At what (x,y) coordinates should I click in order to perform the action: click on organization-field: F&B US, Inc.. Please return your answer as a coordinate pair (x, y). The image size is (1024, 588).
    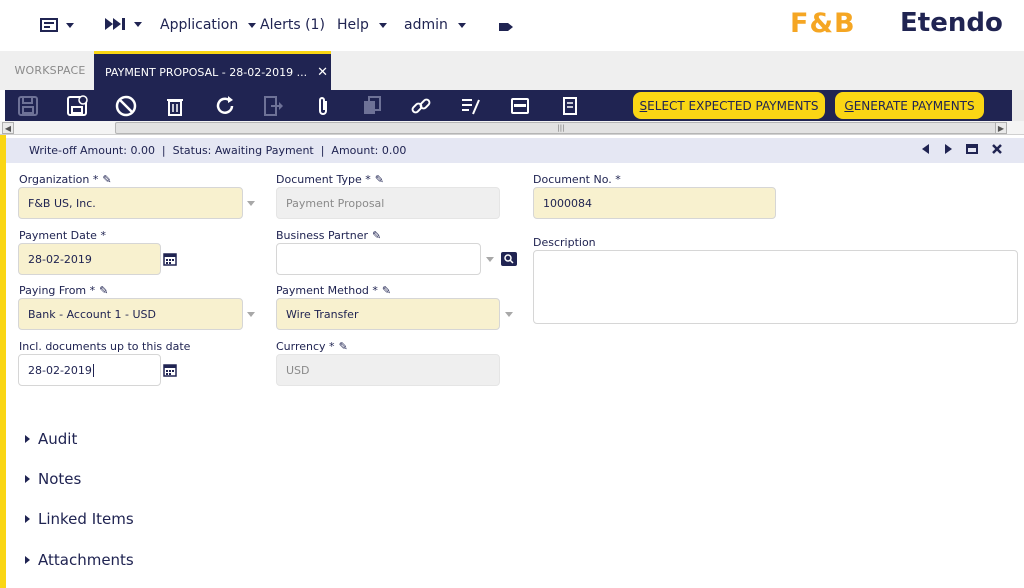
    Looking at the image, I should click on (130, 203).